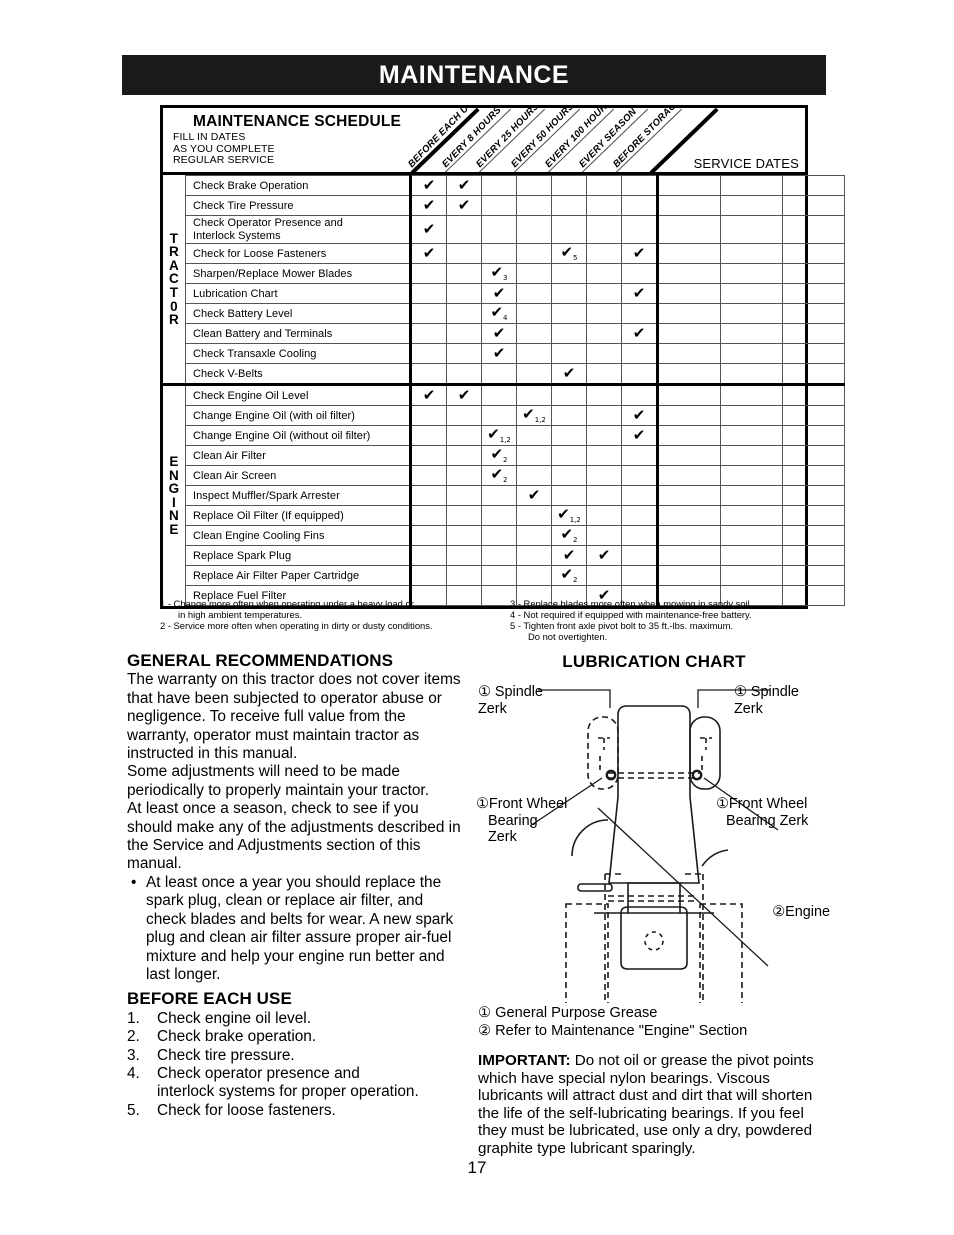 The height and width of the screenshot is (1235, 954). What do you see at coordinates (298, 435) in the screenshot?
I see `task-label: Change Engine Oil (without oil filter)` at bounding box center [298, 435].